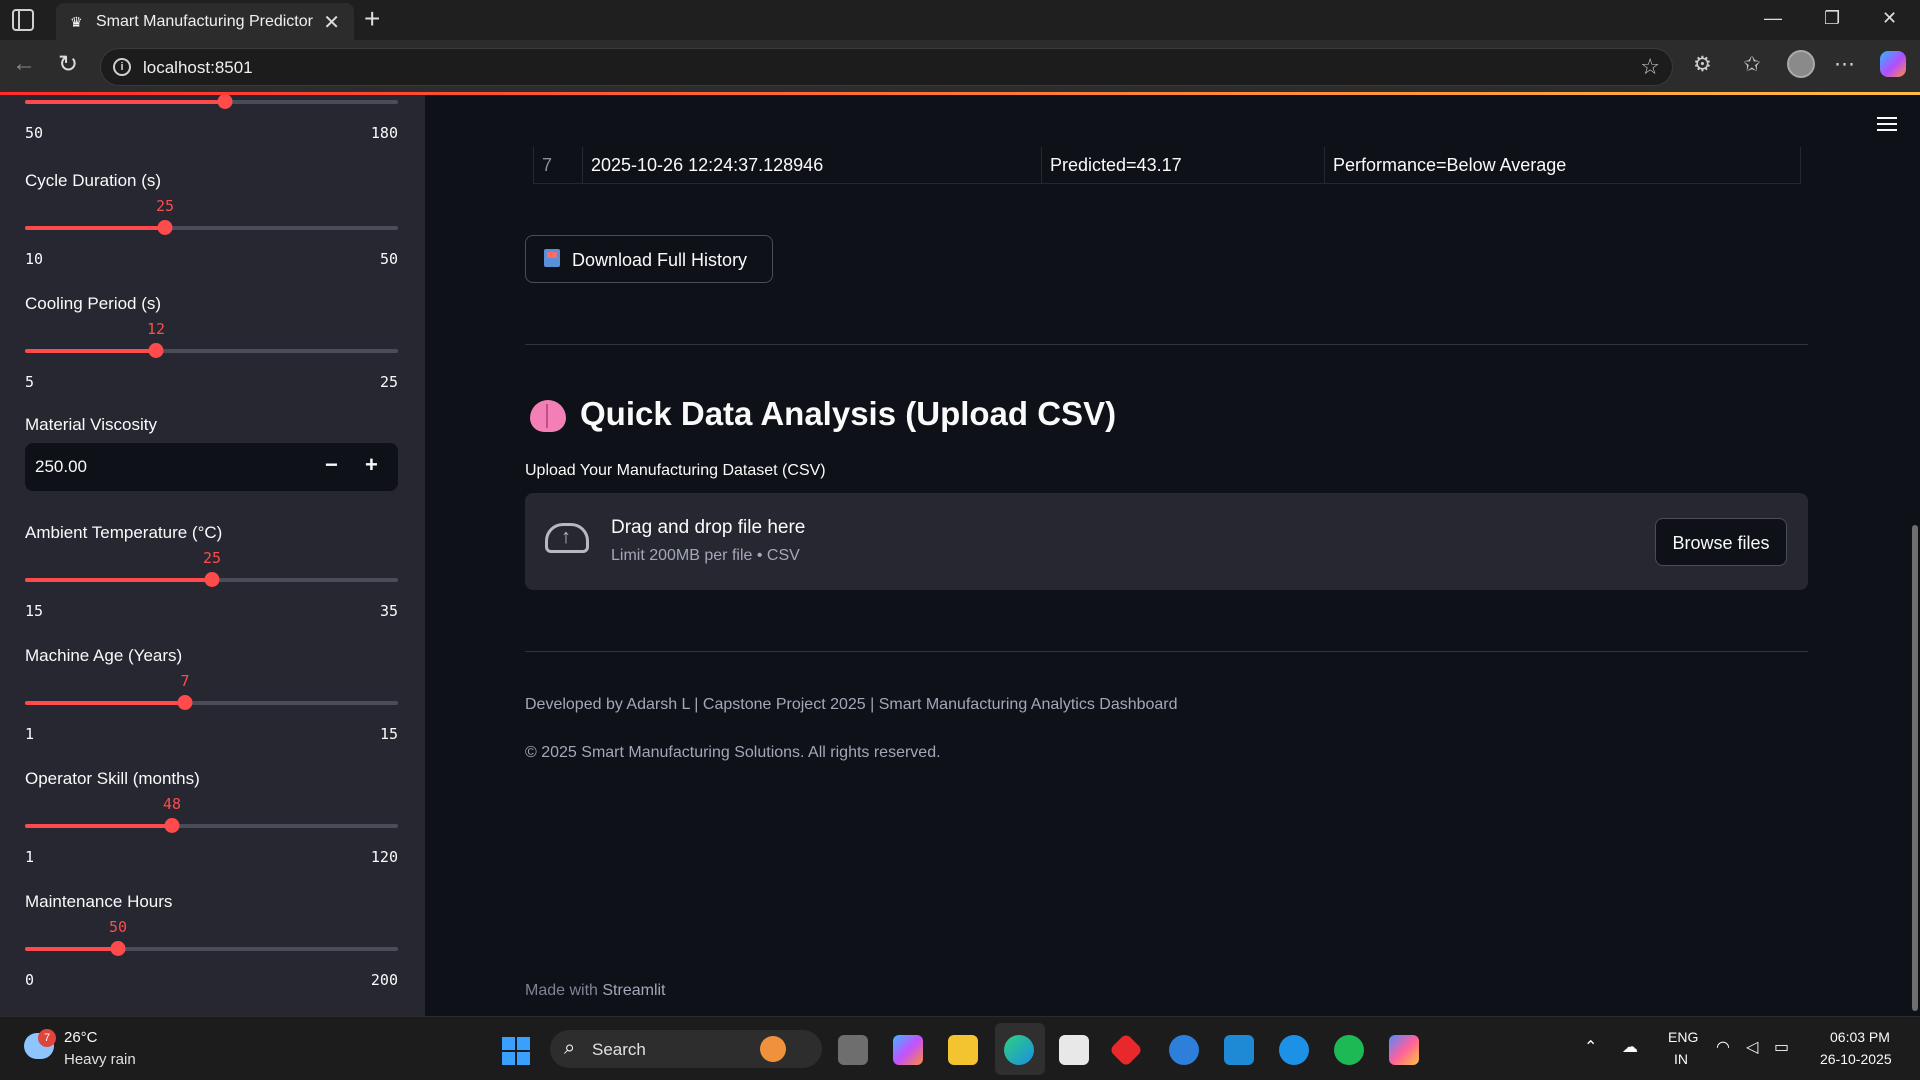 This screenshot has height=1080, width=1920. What do you see at coordinates (908, 1050) in the screenshot?
I see `copilot-app-icon` at bounding box center [908, 1050].